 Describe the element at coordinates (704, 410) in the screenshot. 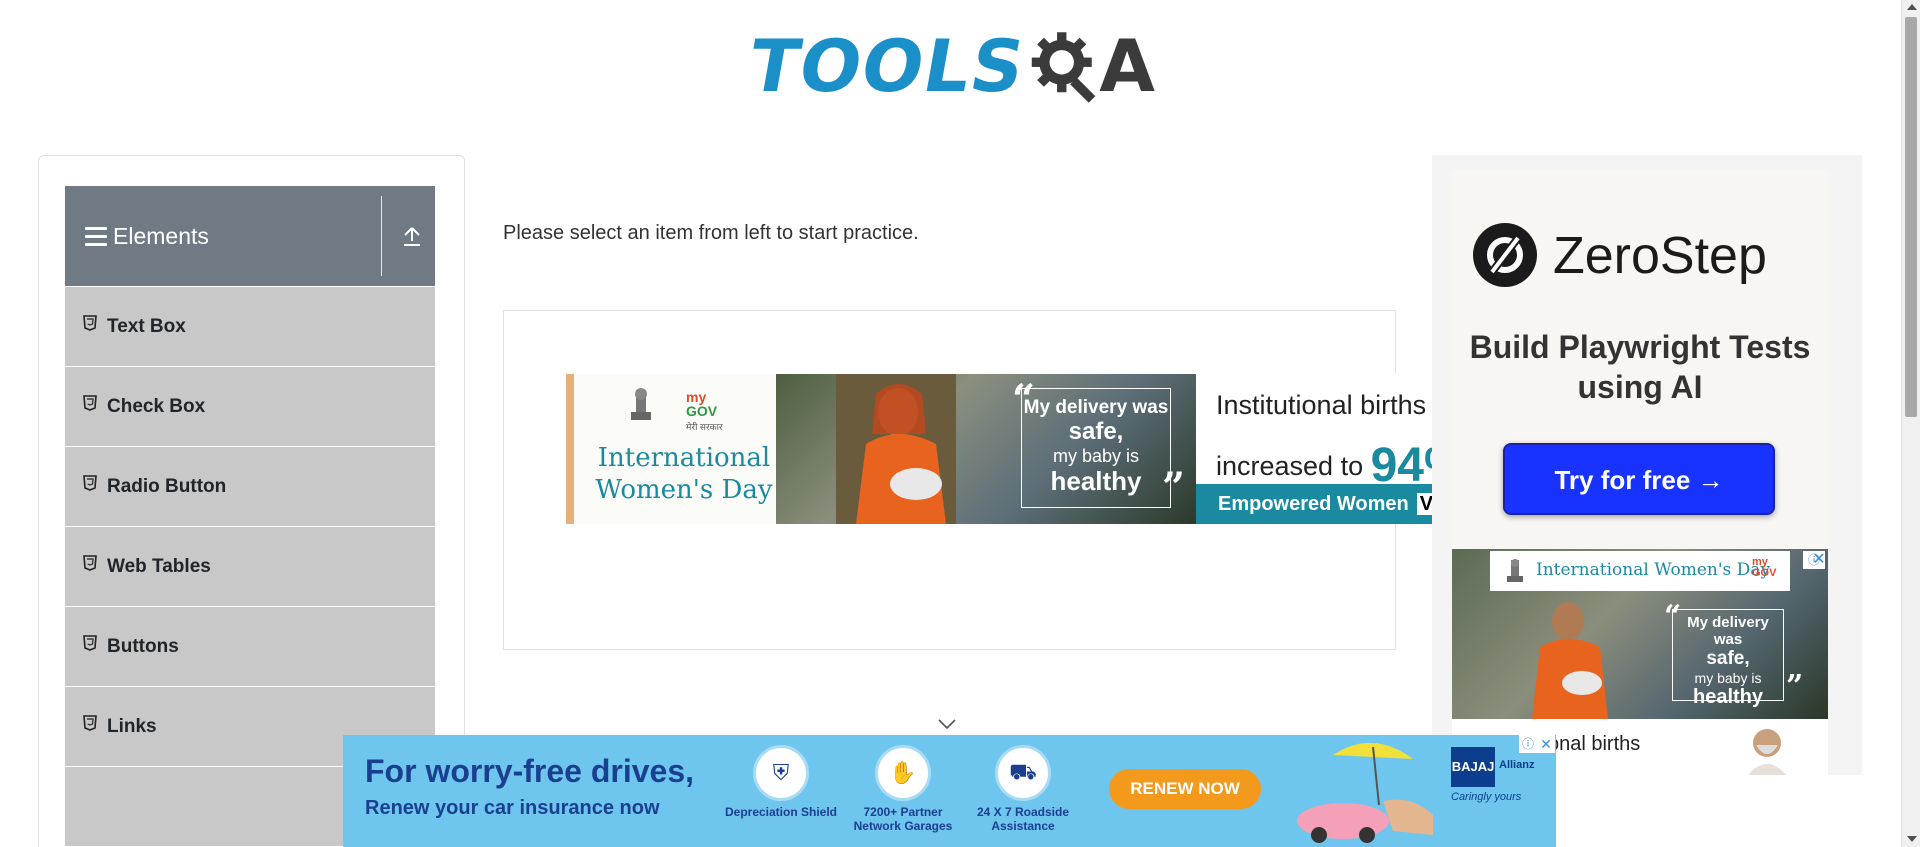

I see `mygov-logo: my GOV मेरी सरकार` at that location.